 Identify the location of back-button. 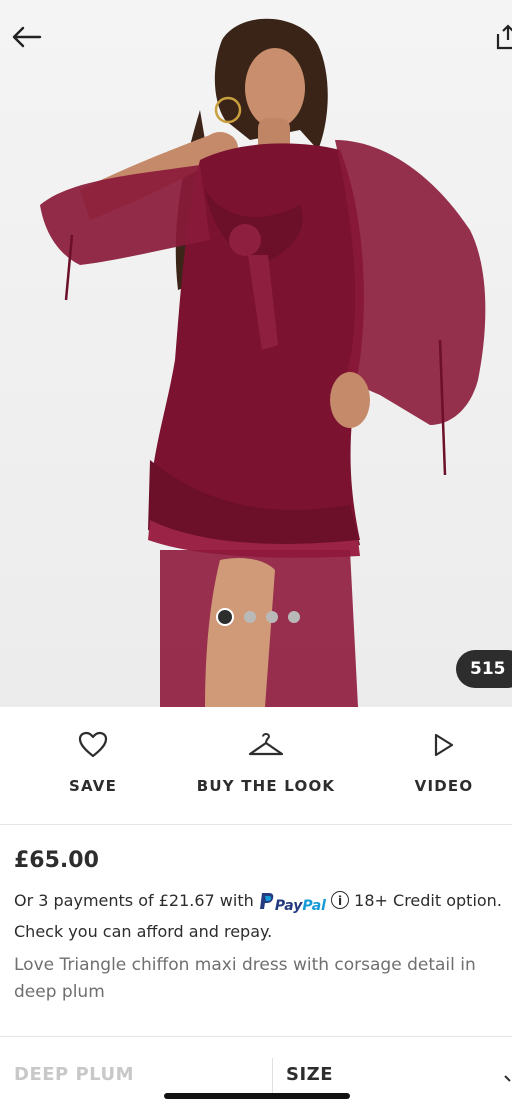
(27, 37).